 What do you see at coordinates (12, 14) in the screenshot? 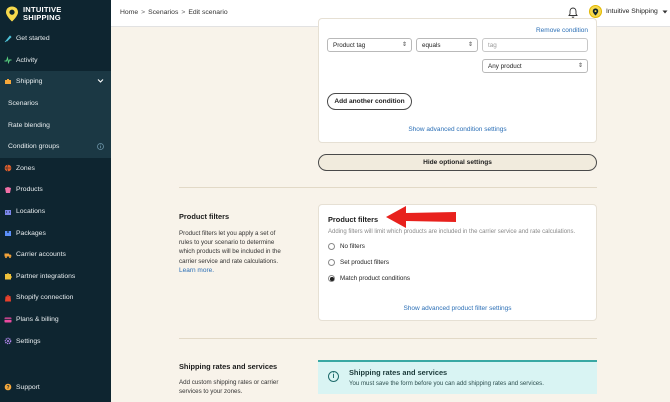
I see `location-pin-logo-icon` at bounding box center [12, 14].